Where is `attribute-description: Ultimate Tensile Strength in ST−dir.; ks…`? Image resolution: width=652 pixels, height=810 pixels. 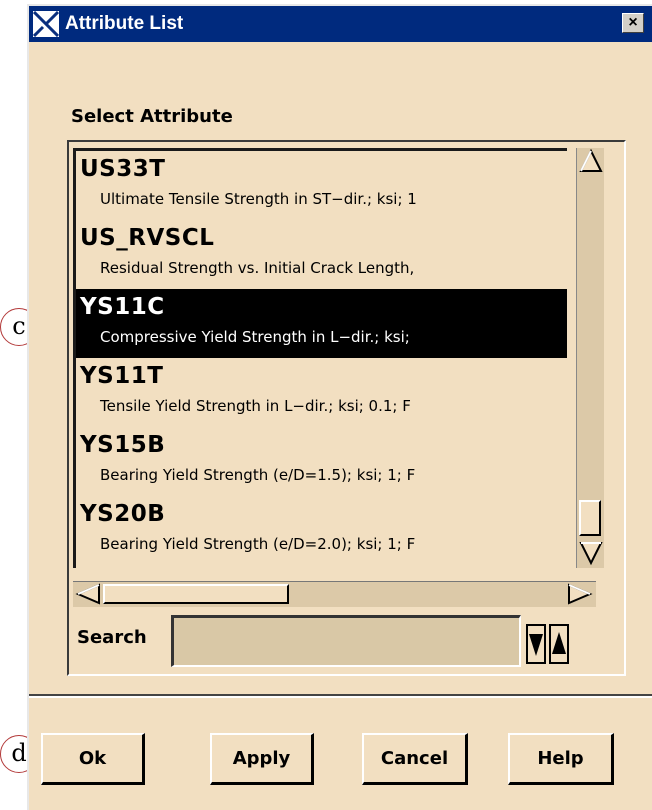 attribute-description: Ultimate Tensile Strength in ST−dir.; ks… is located at coordinates (258, 199).